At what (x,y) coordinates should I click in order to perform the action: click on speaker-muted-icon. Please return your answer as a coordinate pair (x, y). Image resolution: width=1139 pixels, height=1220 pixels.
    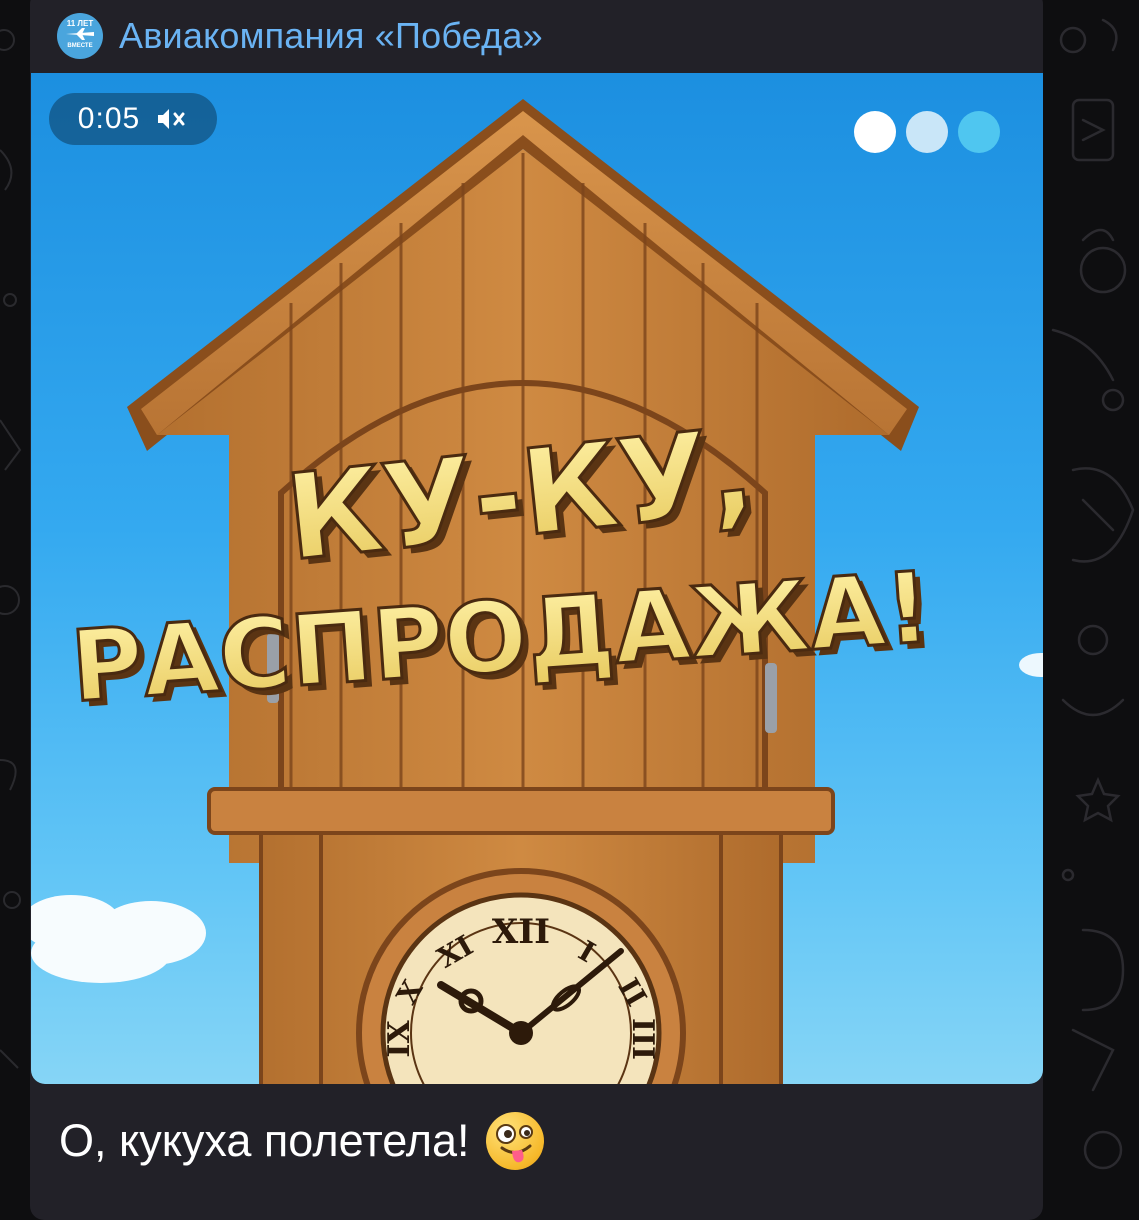
    Looking at the image, I should click on (172, 119).